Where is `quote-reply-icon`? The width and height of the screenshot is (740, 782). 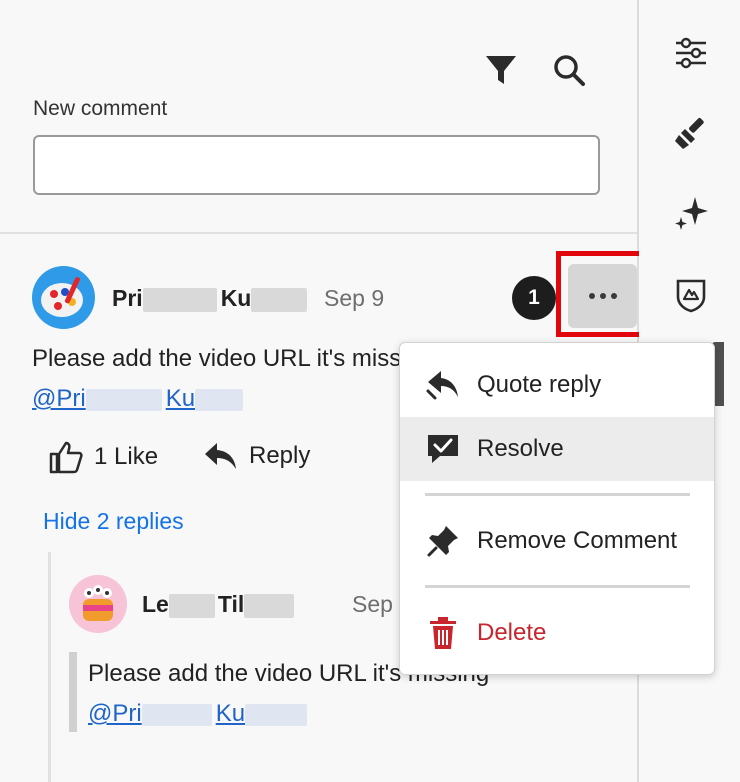 quote-reply-icon is located at coordinates (443, 385).